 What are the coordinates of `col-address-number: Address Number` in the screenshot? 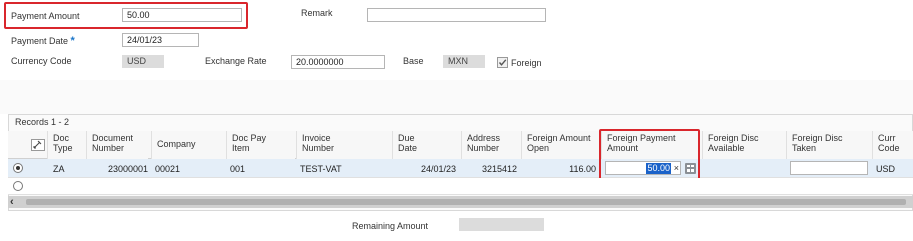 It's located at (491, 145).